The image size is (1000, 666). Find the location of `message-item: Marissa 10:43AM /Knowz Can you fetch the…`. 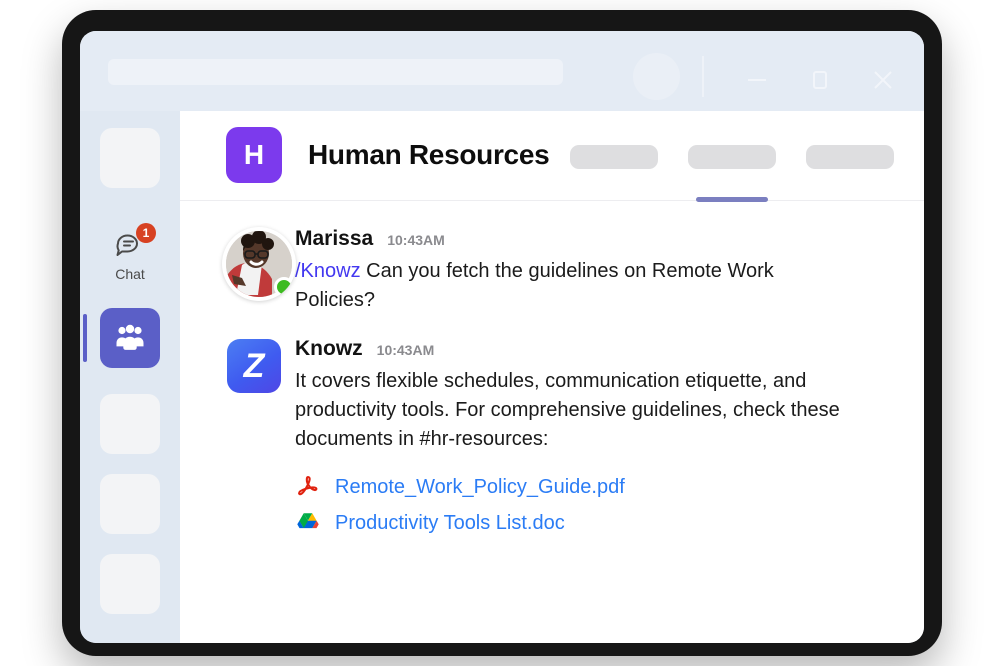

message-item: Marissa 10:43AM /Knowz Can you fetch the… is located at coordinates (552, 271).